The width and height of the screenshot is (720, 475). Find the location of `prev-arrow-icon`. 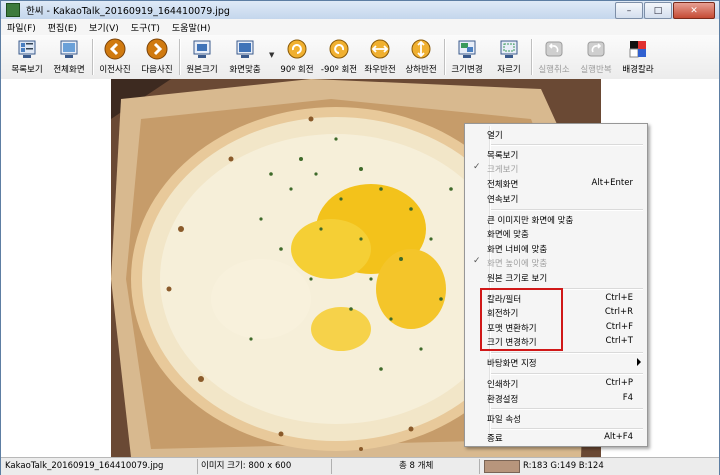

prev-arrow-icon is located at coordinates (115, 49).